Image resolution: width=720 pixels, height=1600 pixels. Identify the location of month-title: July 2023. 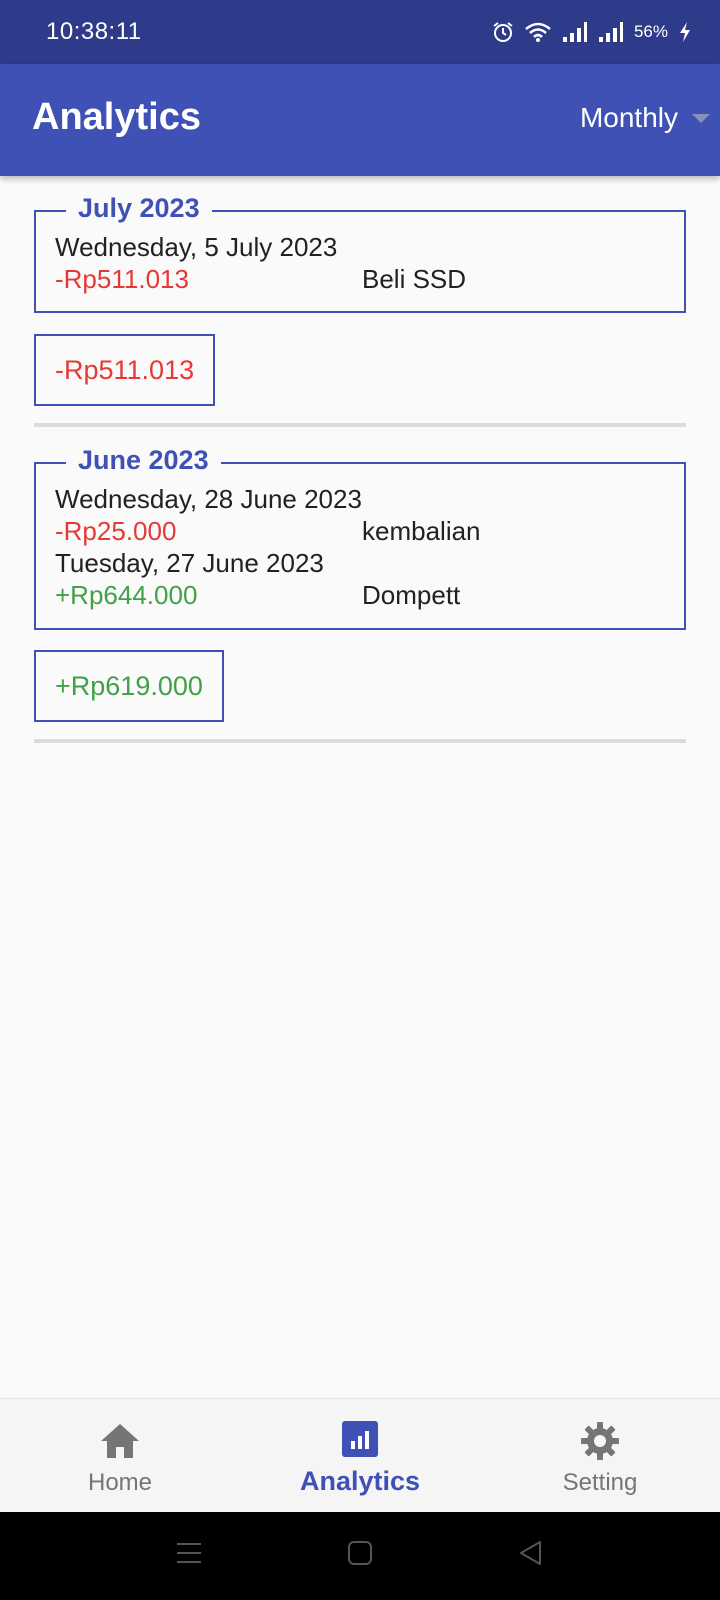
(139, 208).